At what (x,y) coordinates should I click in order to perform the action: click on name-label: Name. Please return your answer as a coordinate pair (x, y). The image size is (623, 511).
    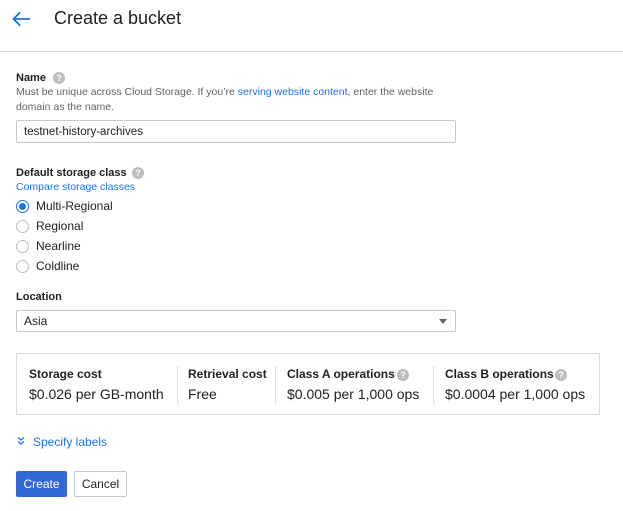
    Looking at the image, I should click on (31, 78).